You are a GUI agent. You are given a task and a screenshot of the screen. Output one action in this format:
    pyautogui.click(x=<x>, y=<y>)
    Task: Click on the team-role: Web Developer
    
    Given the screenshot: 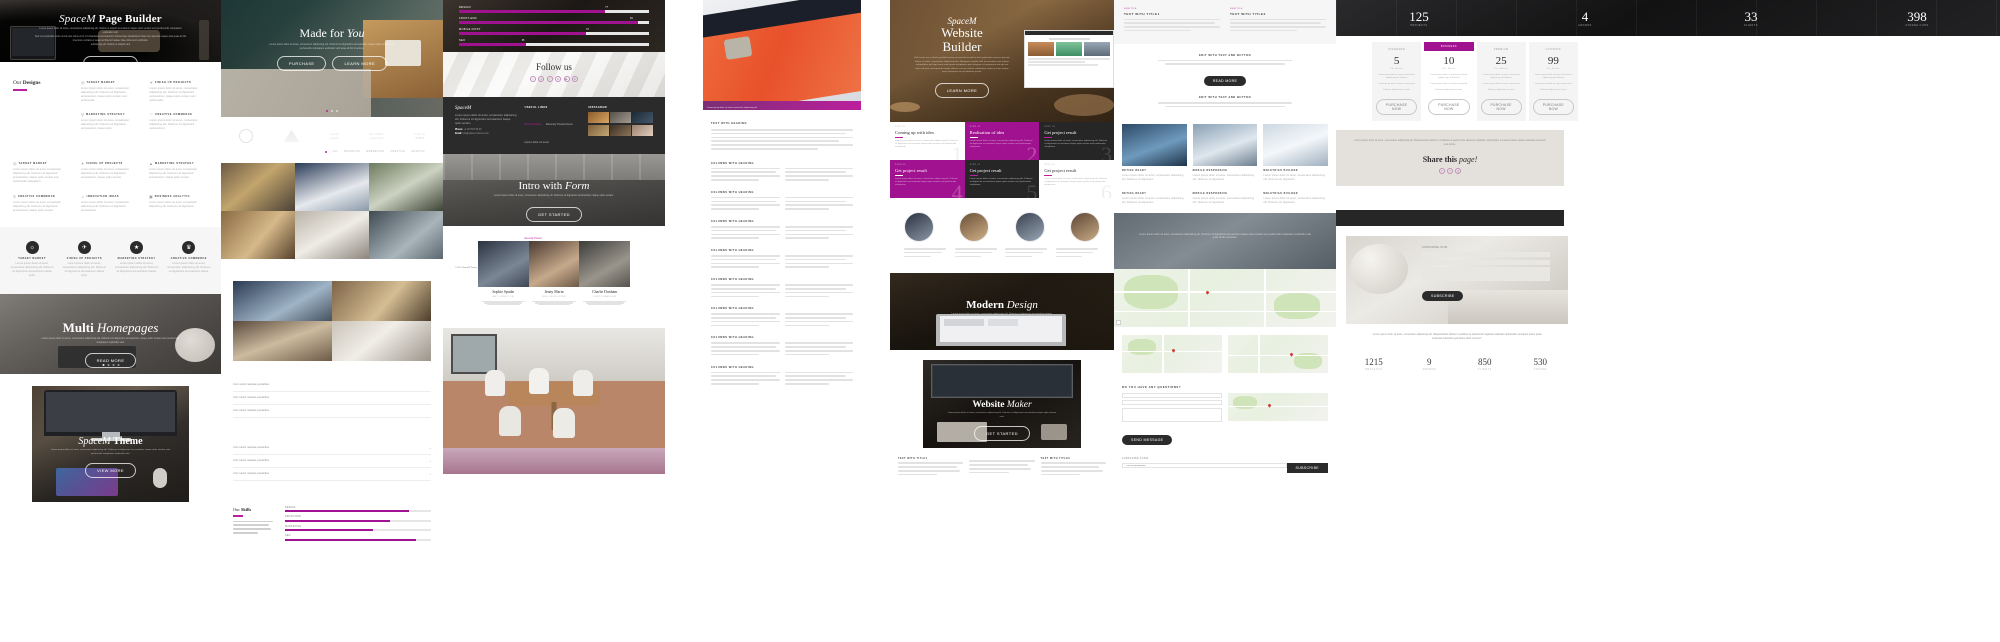 What is the action you would take?
    pyautogui.click(x=554, y=296)
    